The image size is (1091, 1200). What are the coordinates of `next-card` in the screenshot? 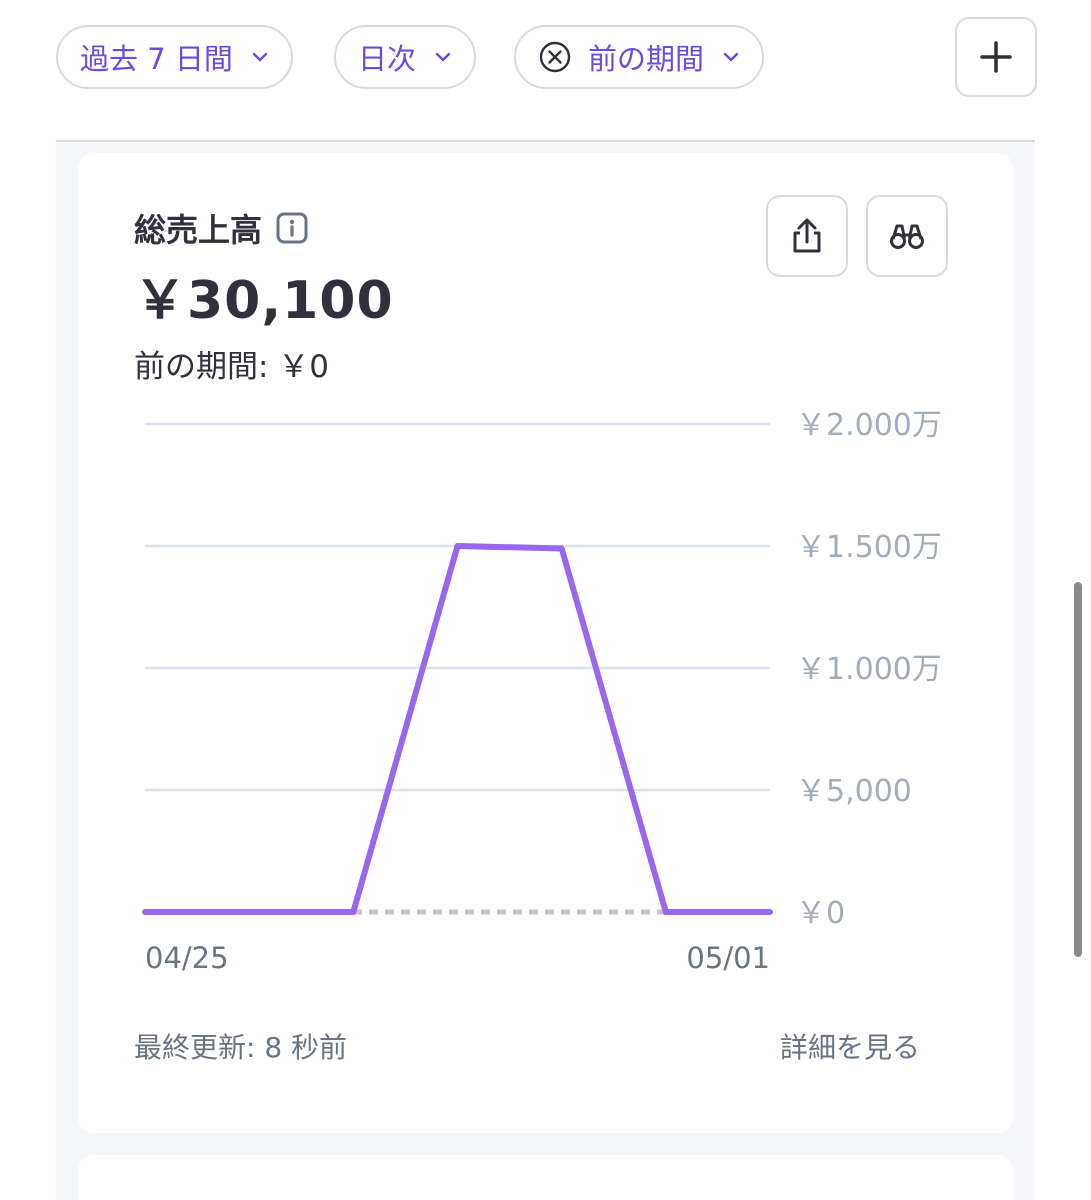 It's located at (545, 1177).